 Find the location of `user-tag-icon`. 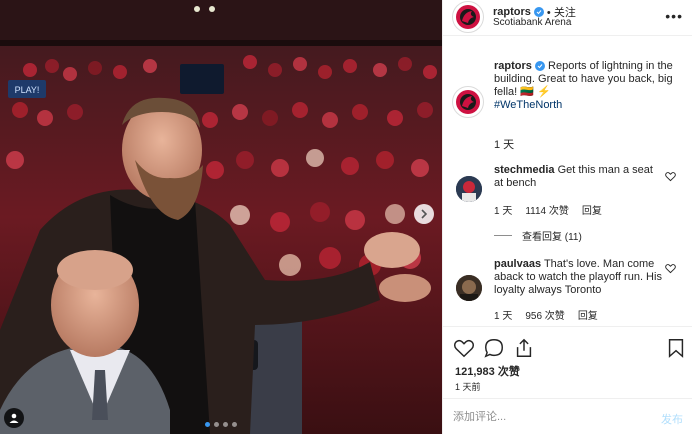

user-tag-icon is located at coordinates (14, 418).